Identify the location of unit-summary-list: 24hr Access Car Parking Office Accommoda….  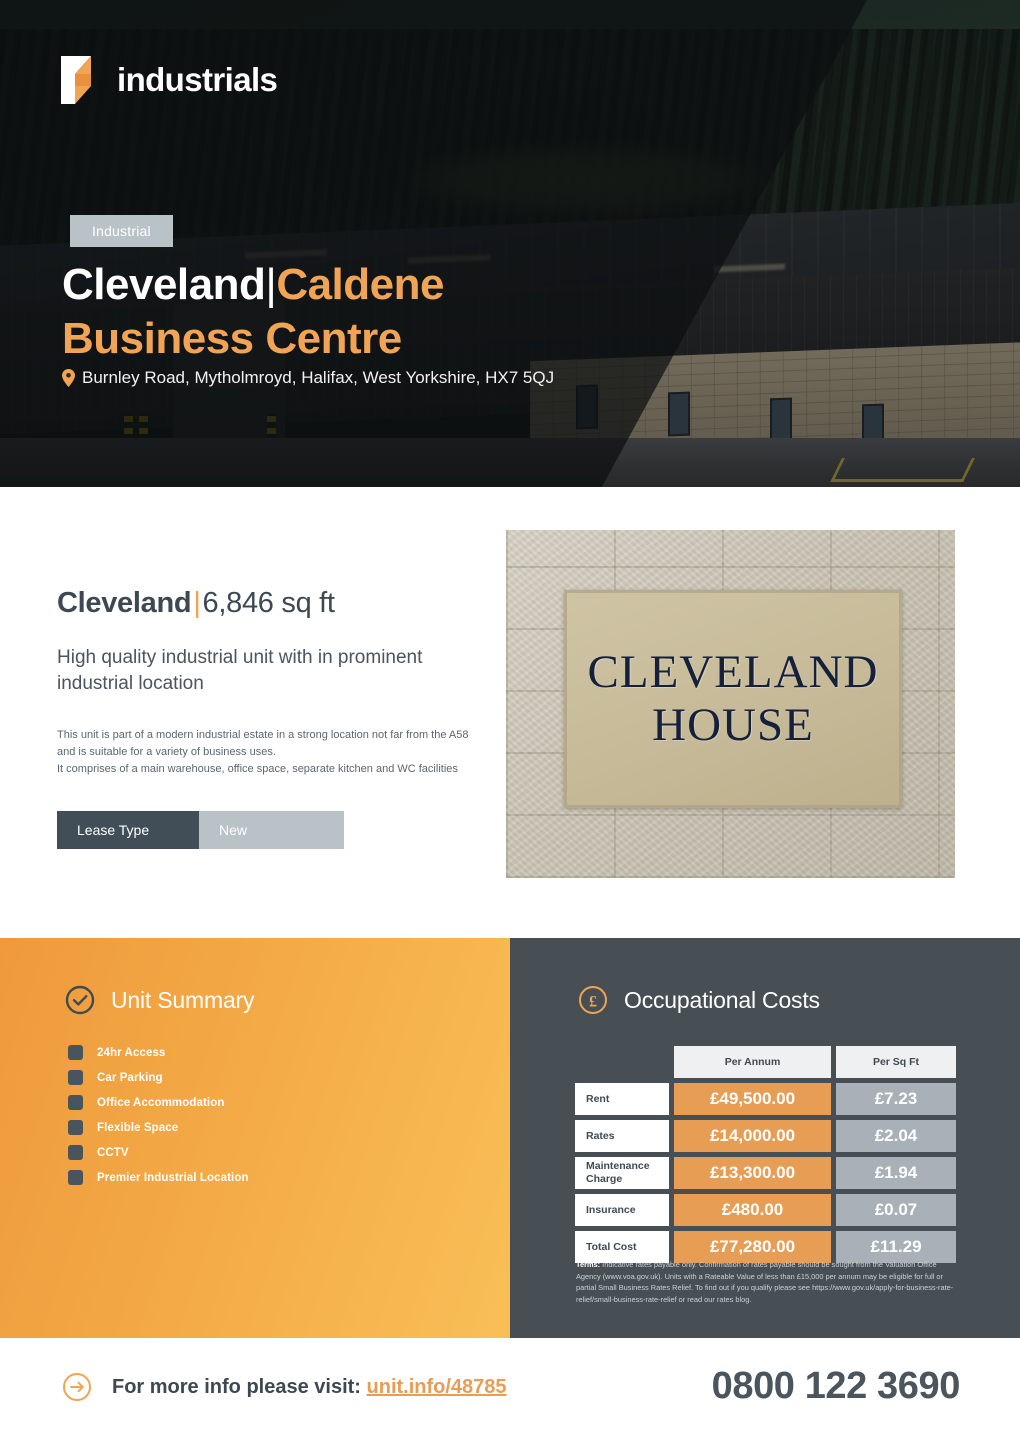
(233, 1115).